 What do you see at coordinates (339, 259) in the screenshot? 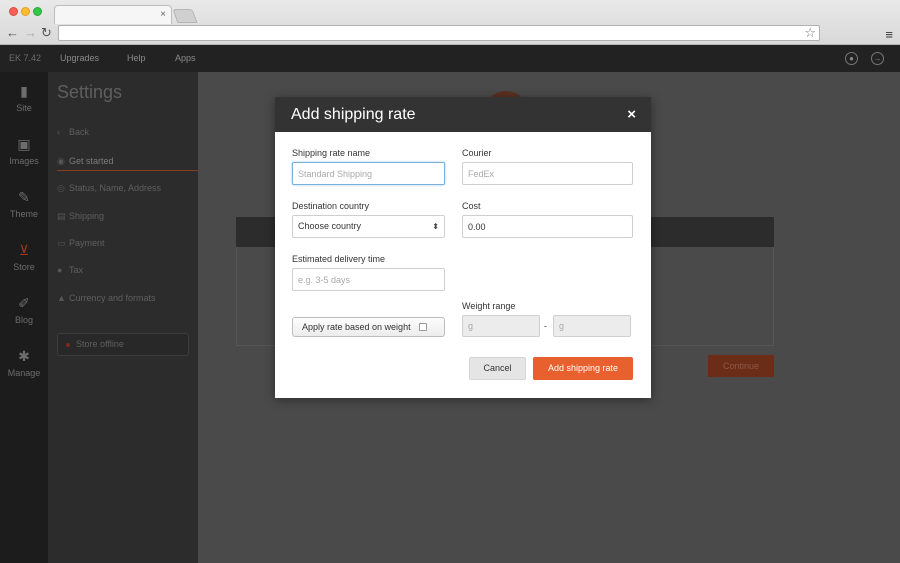
I see `estimated-delivery-label: Estimated delivery time` at bounding box center [339, 259].